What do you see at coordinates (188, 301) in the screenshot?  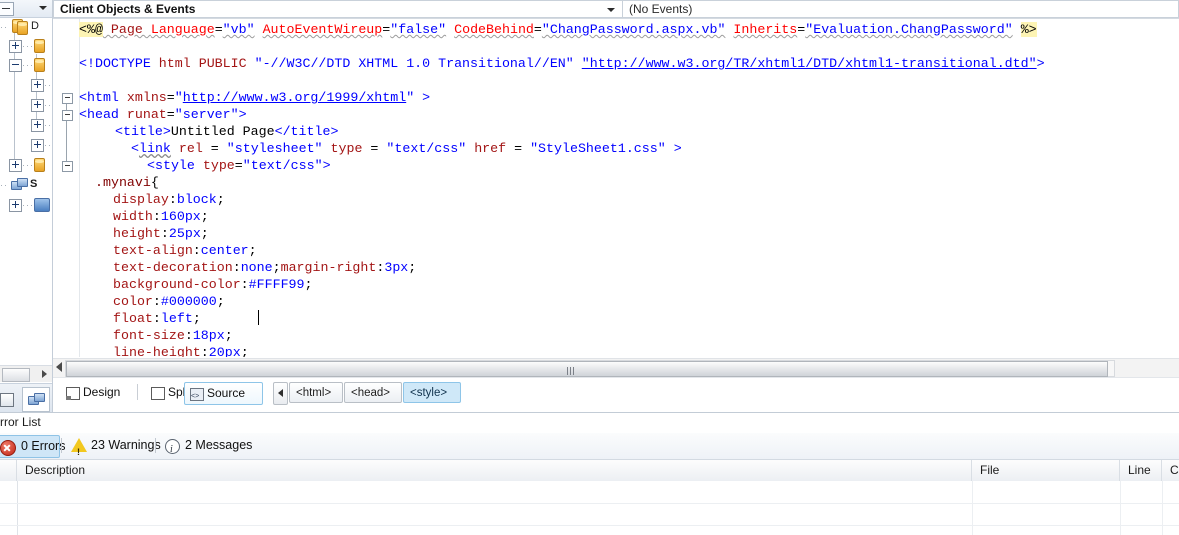 I see `code-token: #000000` at bounding box center [188, 301].